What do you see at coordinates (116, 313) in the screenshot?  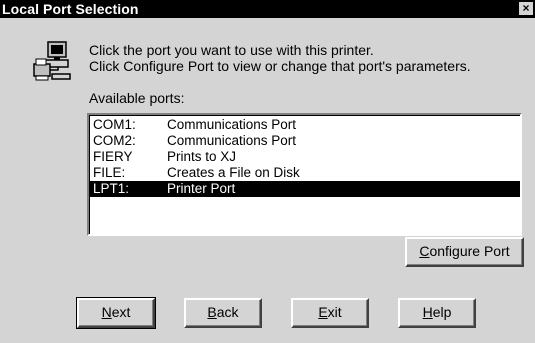 I see `next-button: Next` at bounding box center [116, 313].